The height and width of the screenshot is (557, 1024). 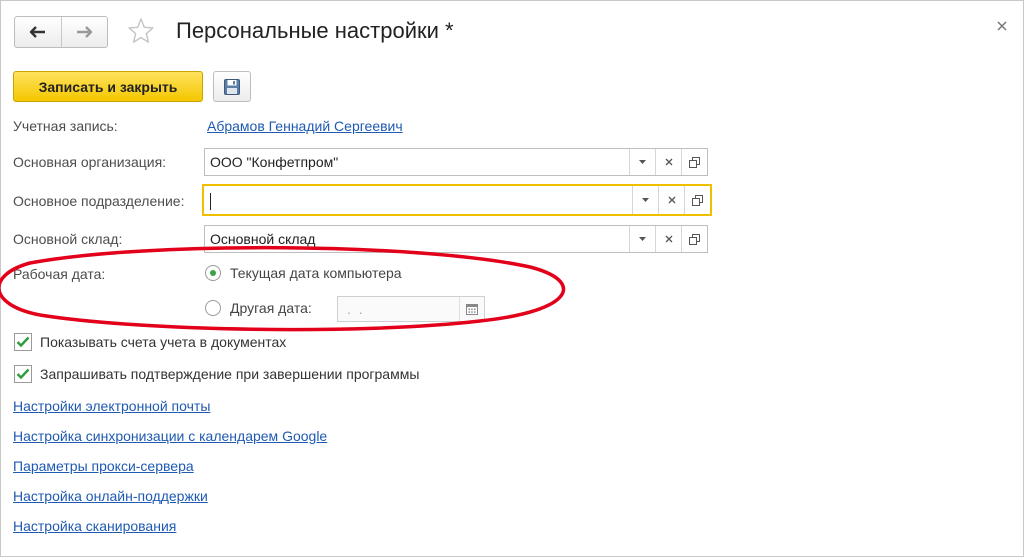 I want to click on organization-value: ООО "Конфетпром", so click(x=417, y=162).